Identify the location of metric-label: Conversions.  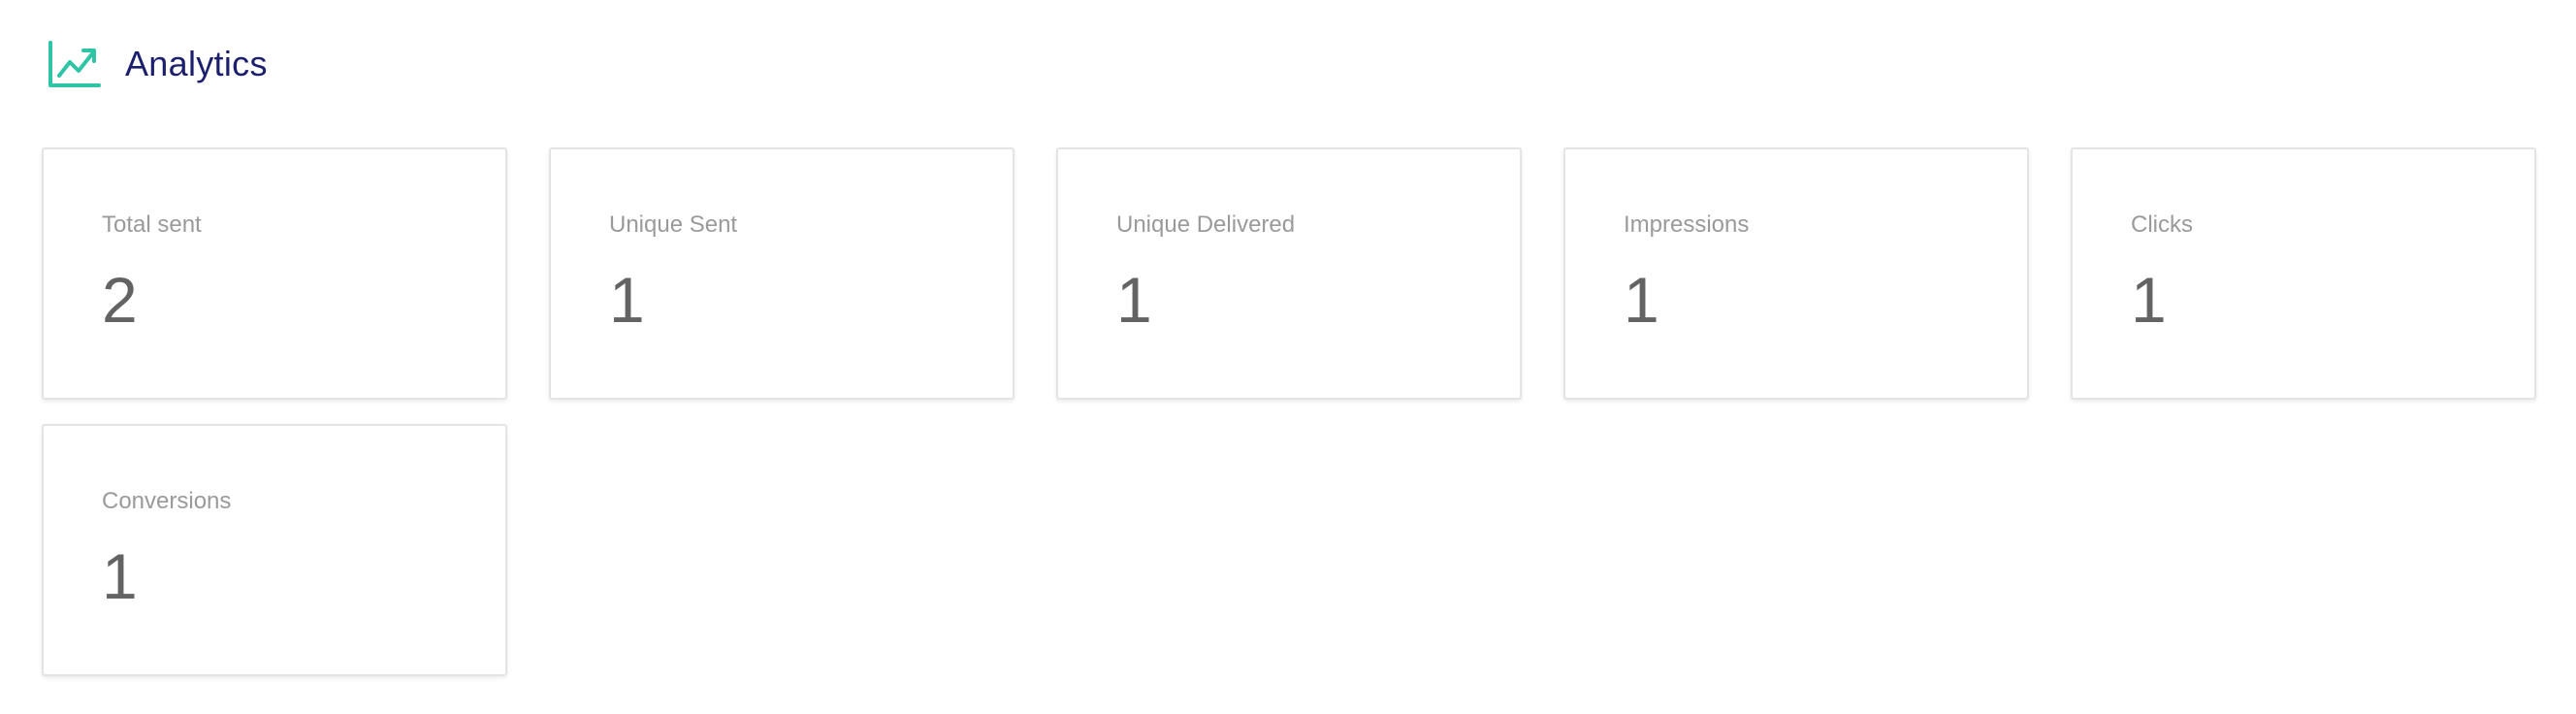
(167, 501).